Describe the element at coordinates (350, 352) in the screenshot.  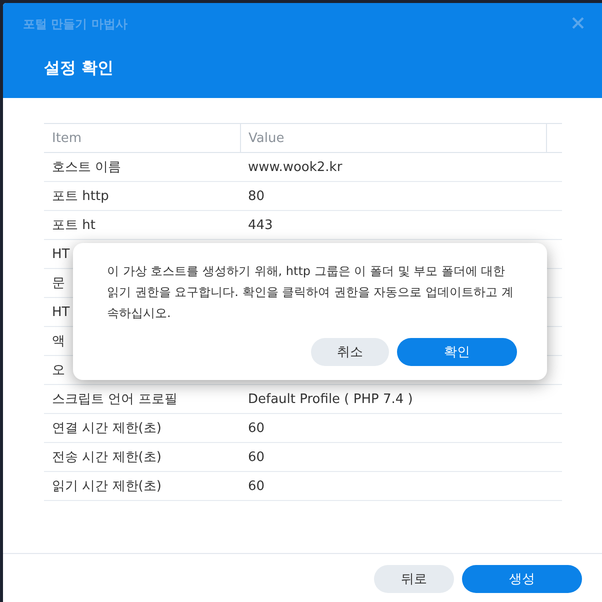
I see `cancel-button: 취소` at that location.